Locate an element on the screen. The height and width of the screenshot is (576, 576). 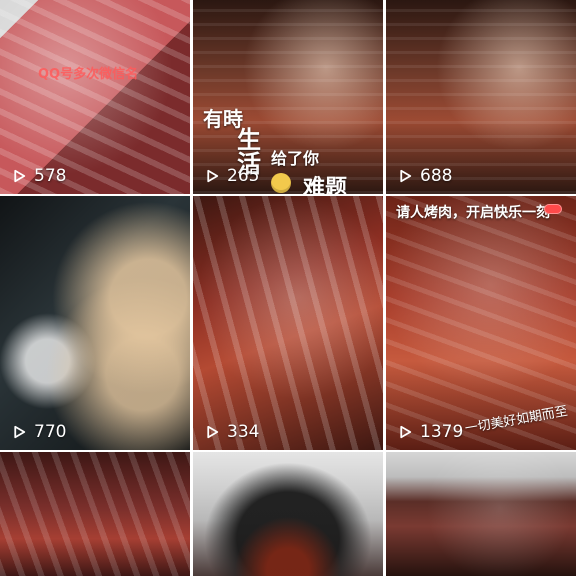
view-count: 1379 is located at coordinates (429, 432).